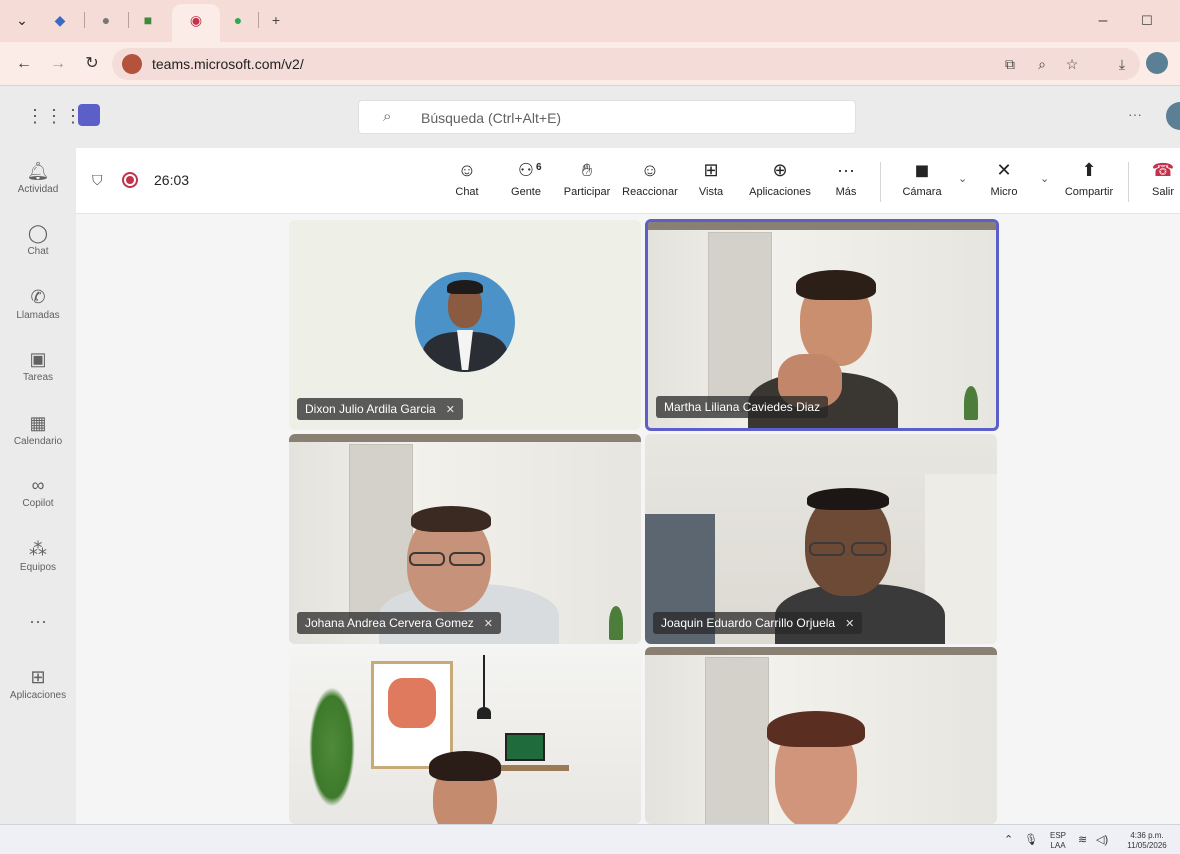  What do you see at coordinates (172, 180) in the screenshot?
I see `meeting-timer: 26:03` at bounding box center [172, 180].